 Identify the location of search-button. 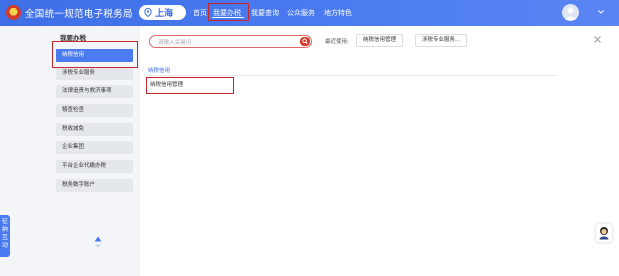
(305, 41).